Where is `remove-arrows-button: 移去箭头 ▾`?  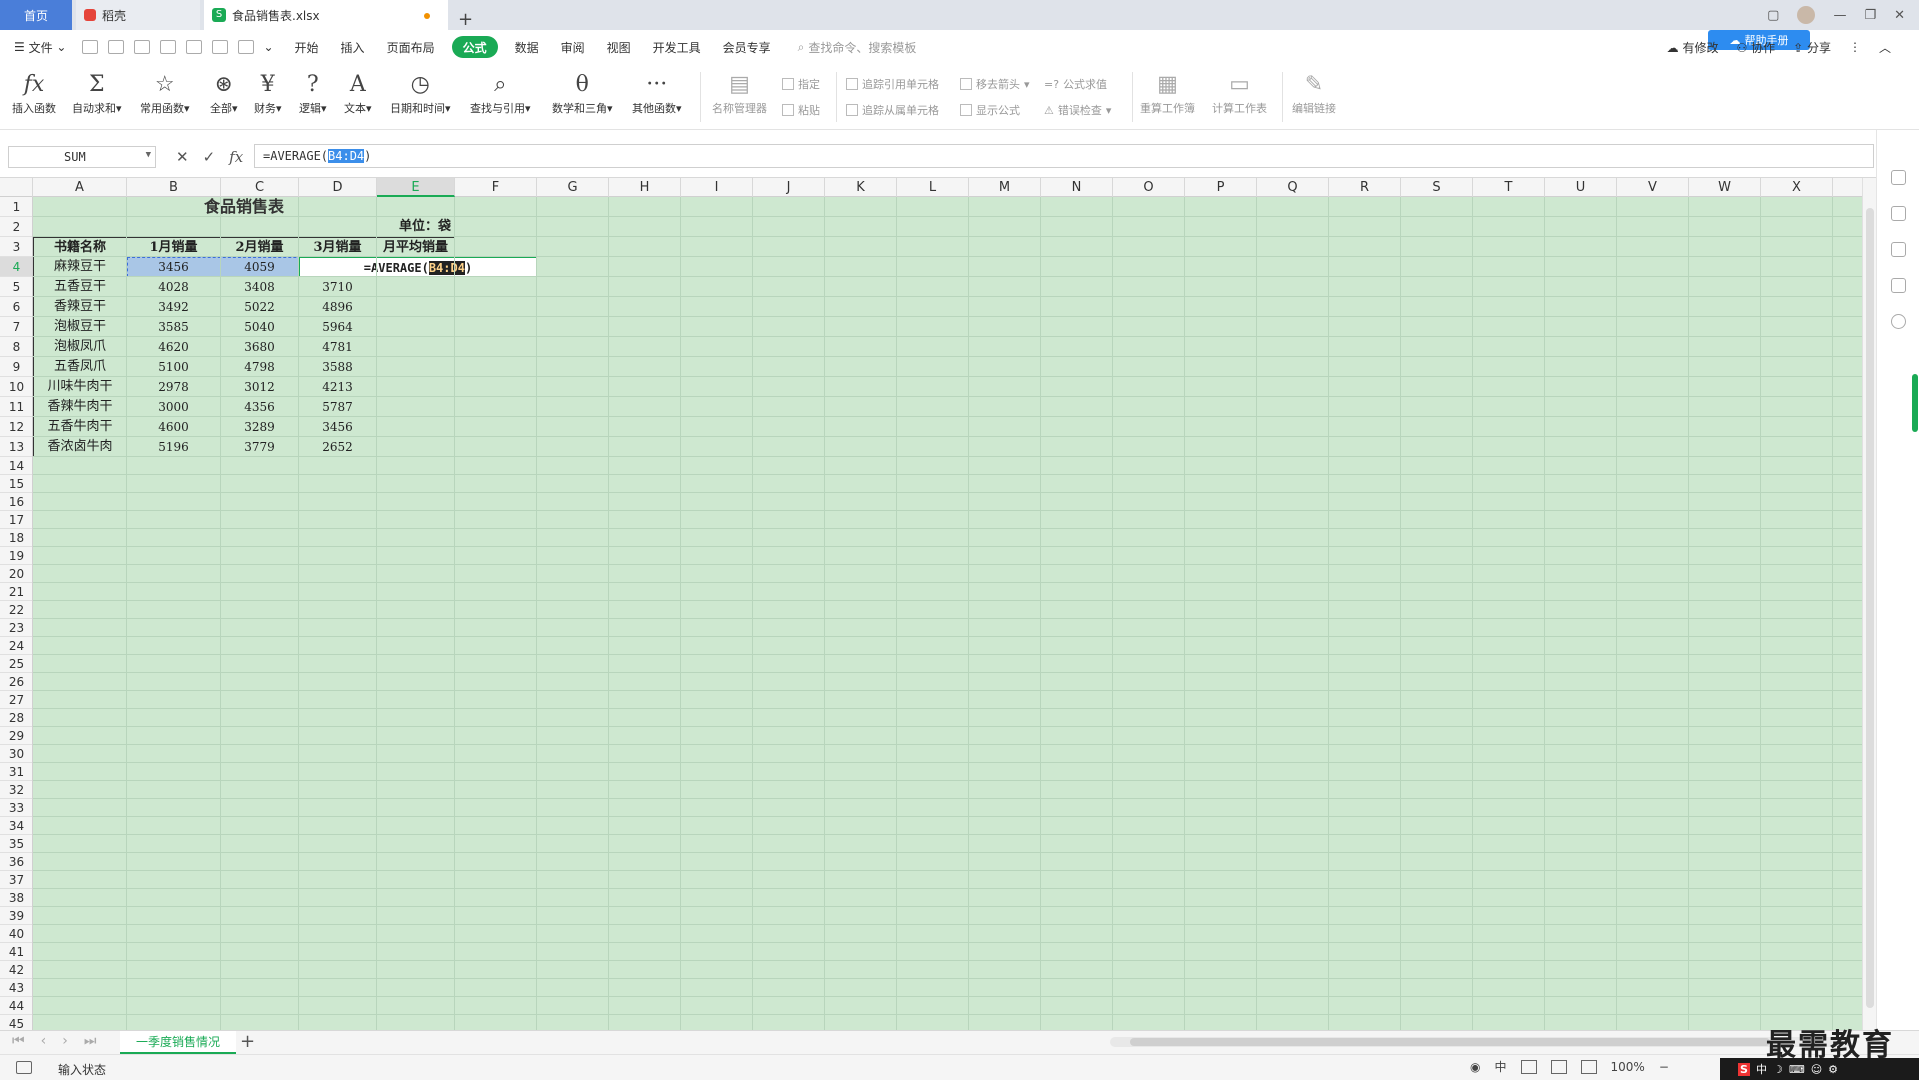 remove-arrows-button: 移去箭头 ▾ is located at coordinates (995, 84).